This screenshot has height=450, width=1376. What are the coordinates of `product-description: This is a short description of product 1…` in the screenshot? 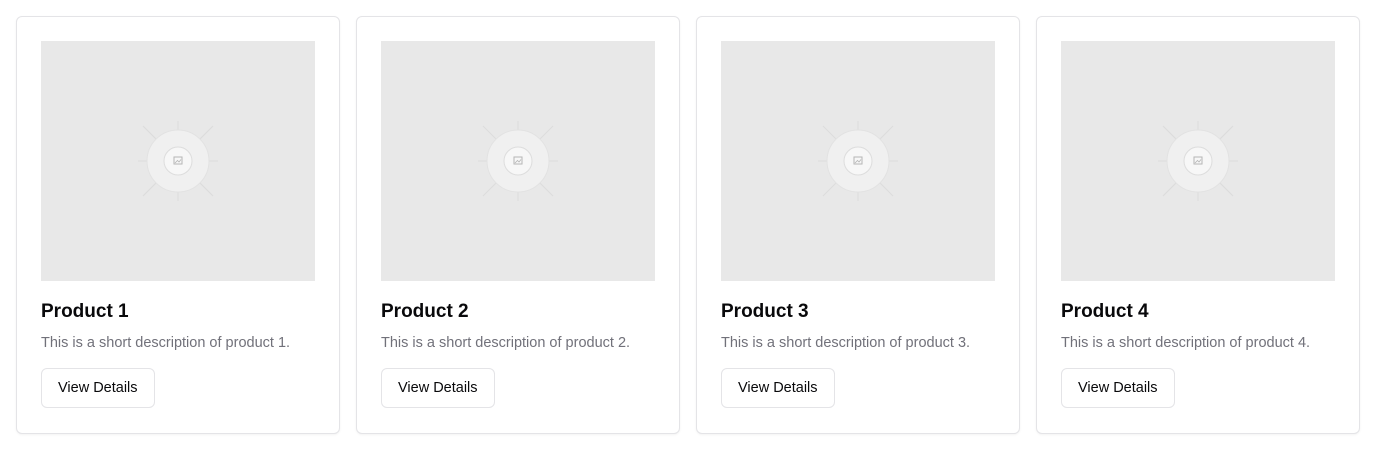 It's located at (166, 343).